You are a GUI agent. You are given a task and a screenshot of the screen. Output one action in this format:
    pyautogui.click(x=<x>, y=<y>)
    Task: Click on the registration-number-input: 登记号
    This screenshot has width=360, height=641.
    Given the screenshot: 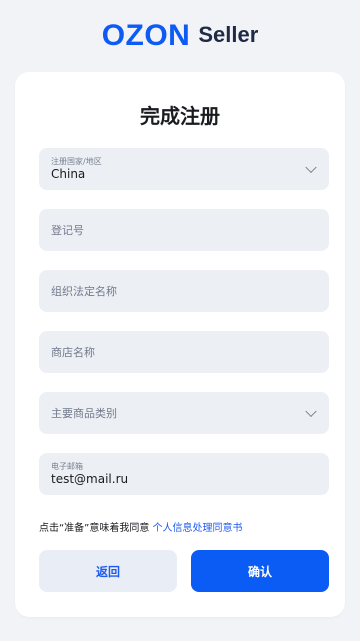 What is the action you would take?
    pyautogui.click(x=184, y=230)
    